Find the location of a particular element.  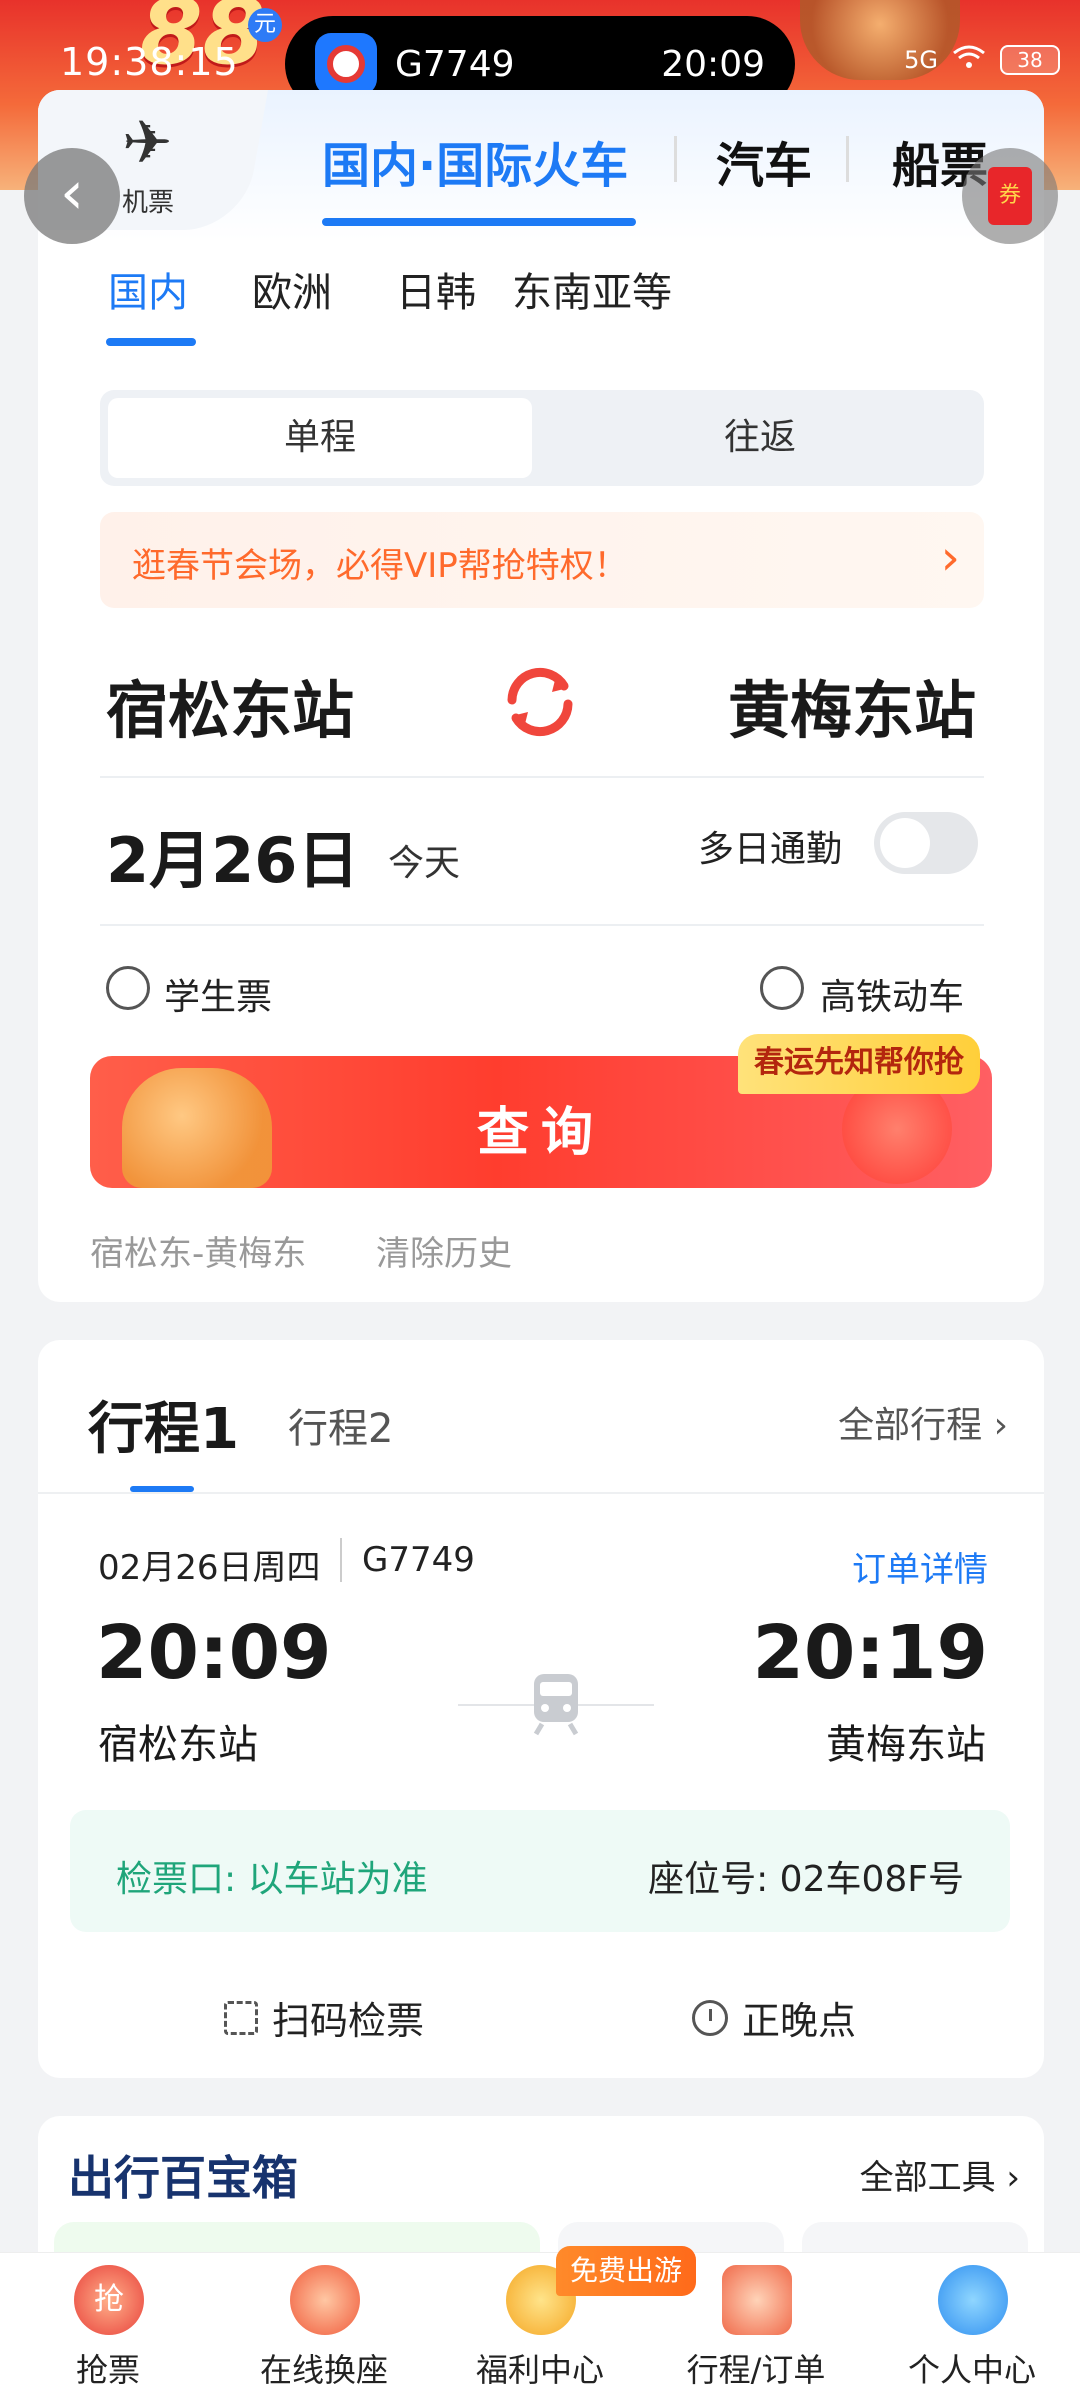

promo-text: 逛春节会场，必得VIP帮抢特权！ is located at coordinates (380, 566).